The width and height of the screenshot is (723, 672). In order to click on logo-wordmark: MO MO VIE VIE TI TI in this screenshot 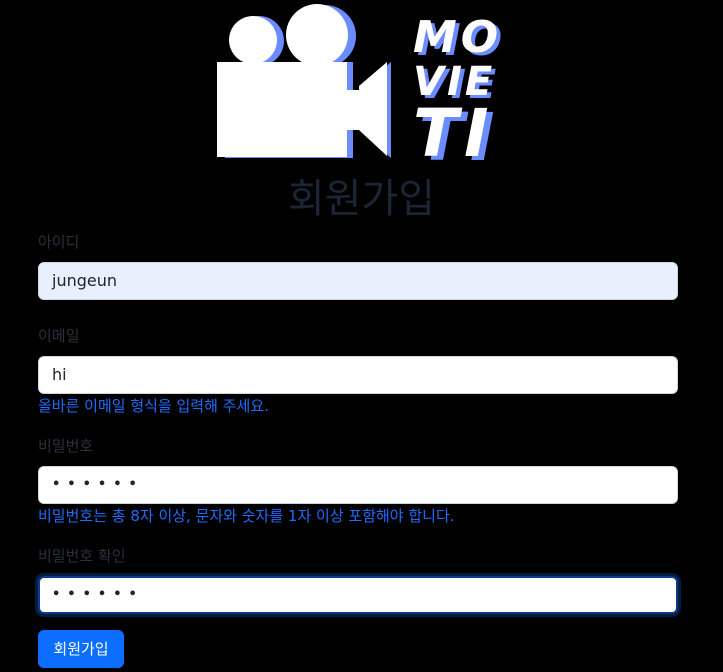, I will do `click(457, 88)`.